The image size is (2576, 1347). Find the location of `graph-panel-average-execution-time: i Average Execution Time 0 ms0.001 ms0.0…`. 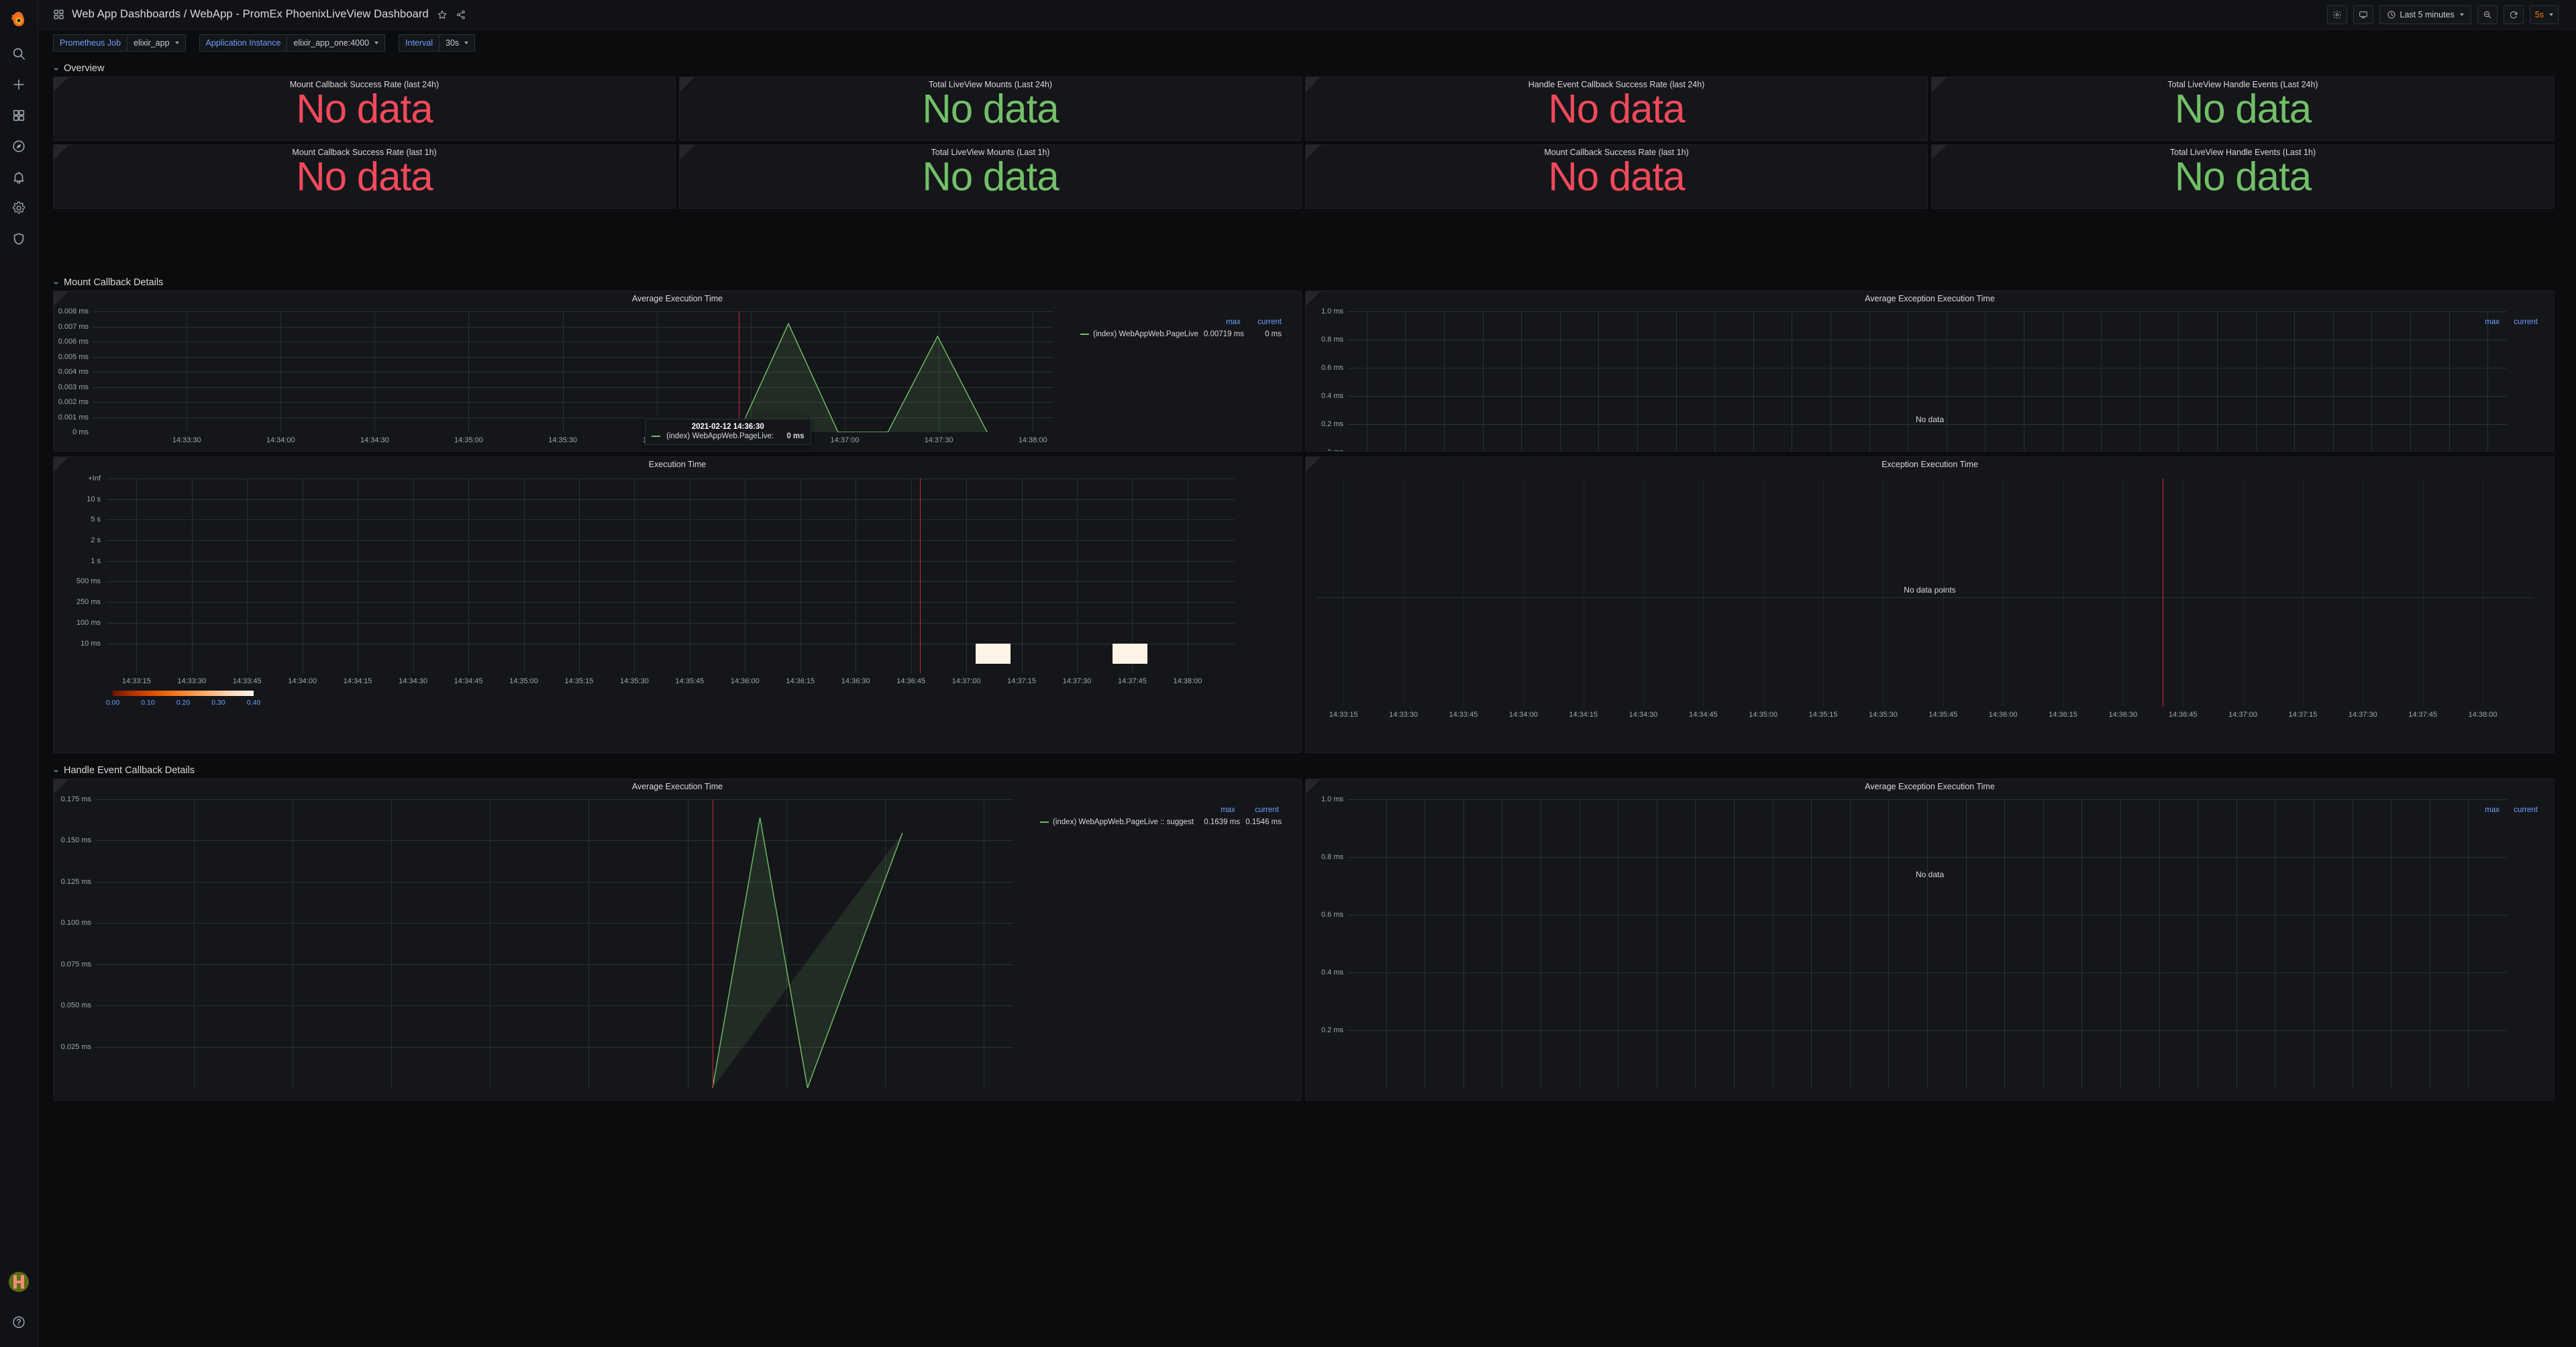

graph-panel-average-execution-time: i Average Execution Time 0 ms0.001 ms0.0… is located at coordinates (677, 371).